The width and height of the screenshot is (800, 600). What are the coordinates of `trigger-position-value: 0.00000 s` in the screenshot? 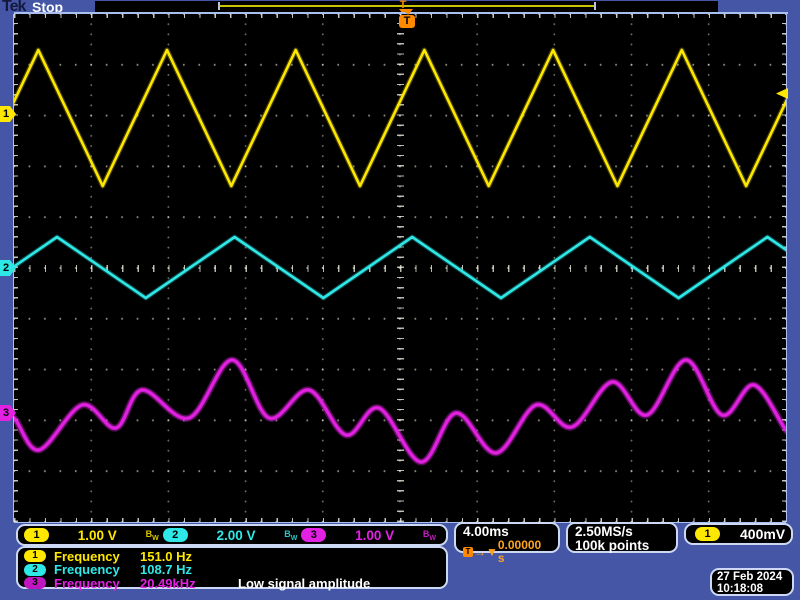 It's located at (519, 551).